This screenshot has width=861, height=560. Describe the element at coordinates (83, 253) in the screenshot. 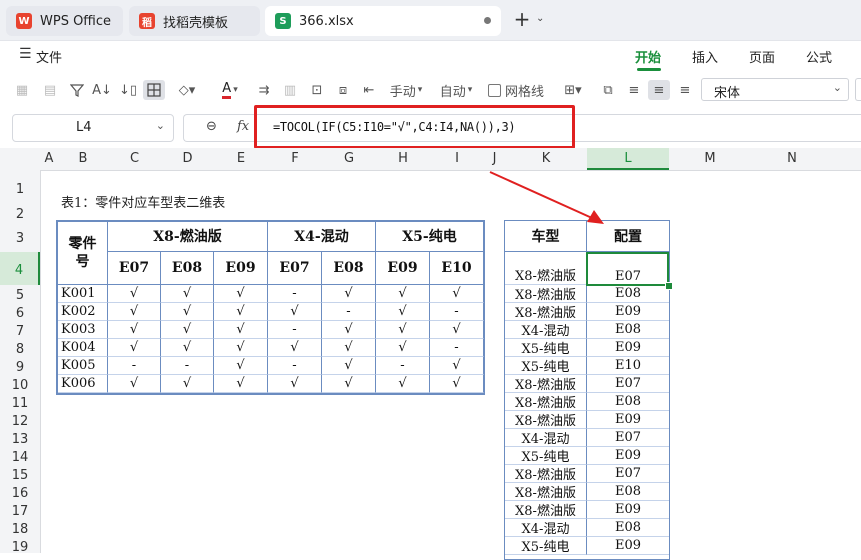

I see `part-number-header: 零件号` at that location.